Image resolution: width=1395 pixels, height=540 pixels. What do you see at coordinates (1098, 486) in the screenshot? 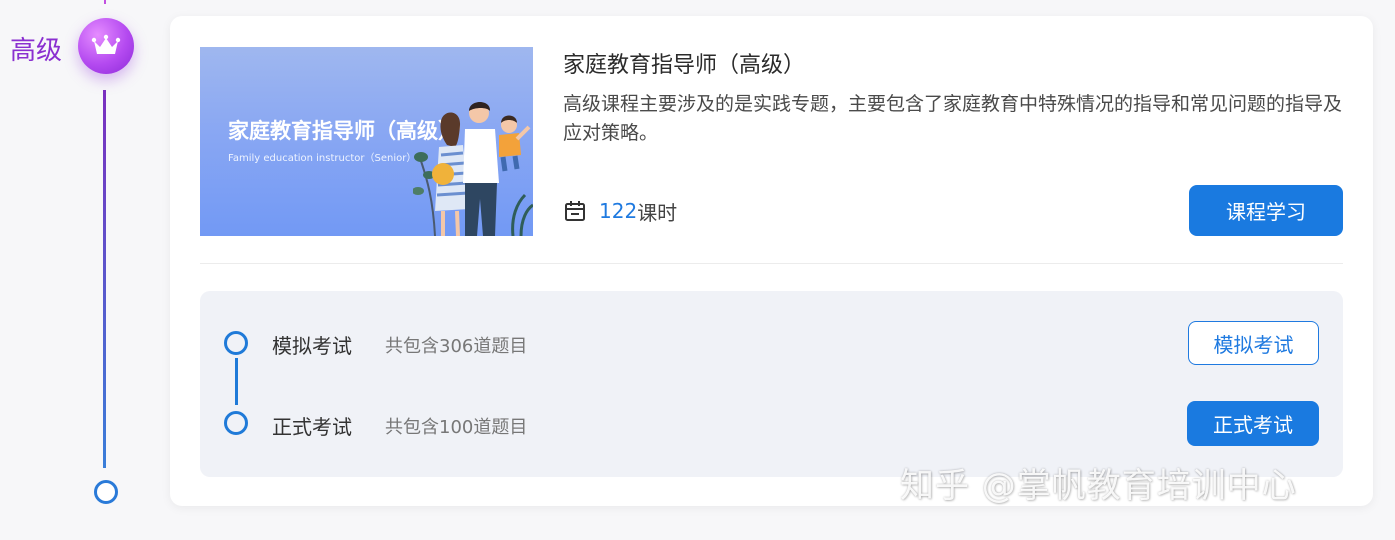
I see `watermark: 知乎 @掌帆教育培训中心` at bounding box center [1098, 486].